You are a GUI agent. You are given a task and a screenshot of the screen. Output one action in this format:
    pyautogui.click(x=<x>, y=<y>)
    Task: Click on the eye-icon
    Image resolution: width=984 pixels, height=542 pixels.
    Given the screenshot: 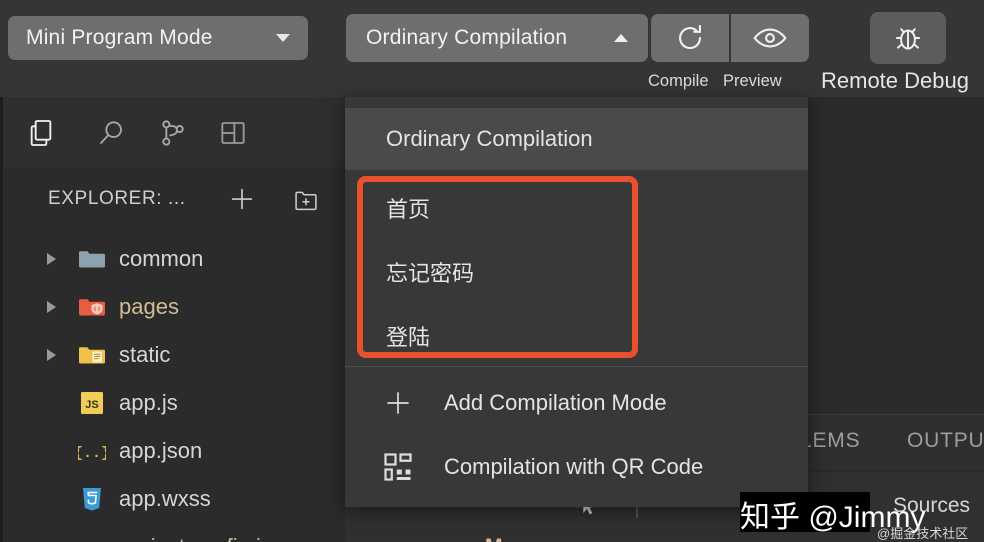 What is the action you would take?
    pyautogui.click(x=770, y=38)
    